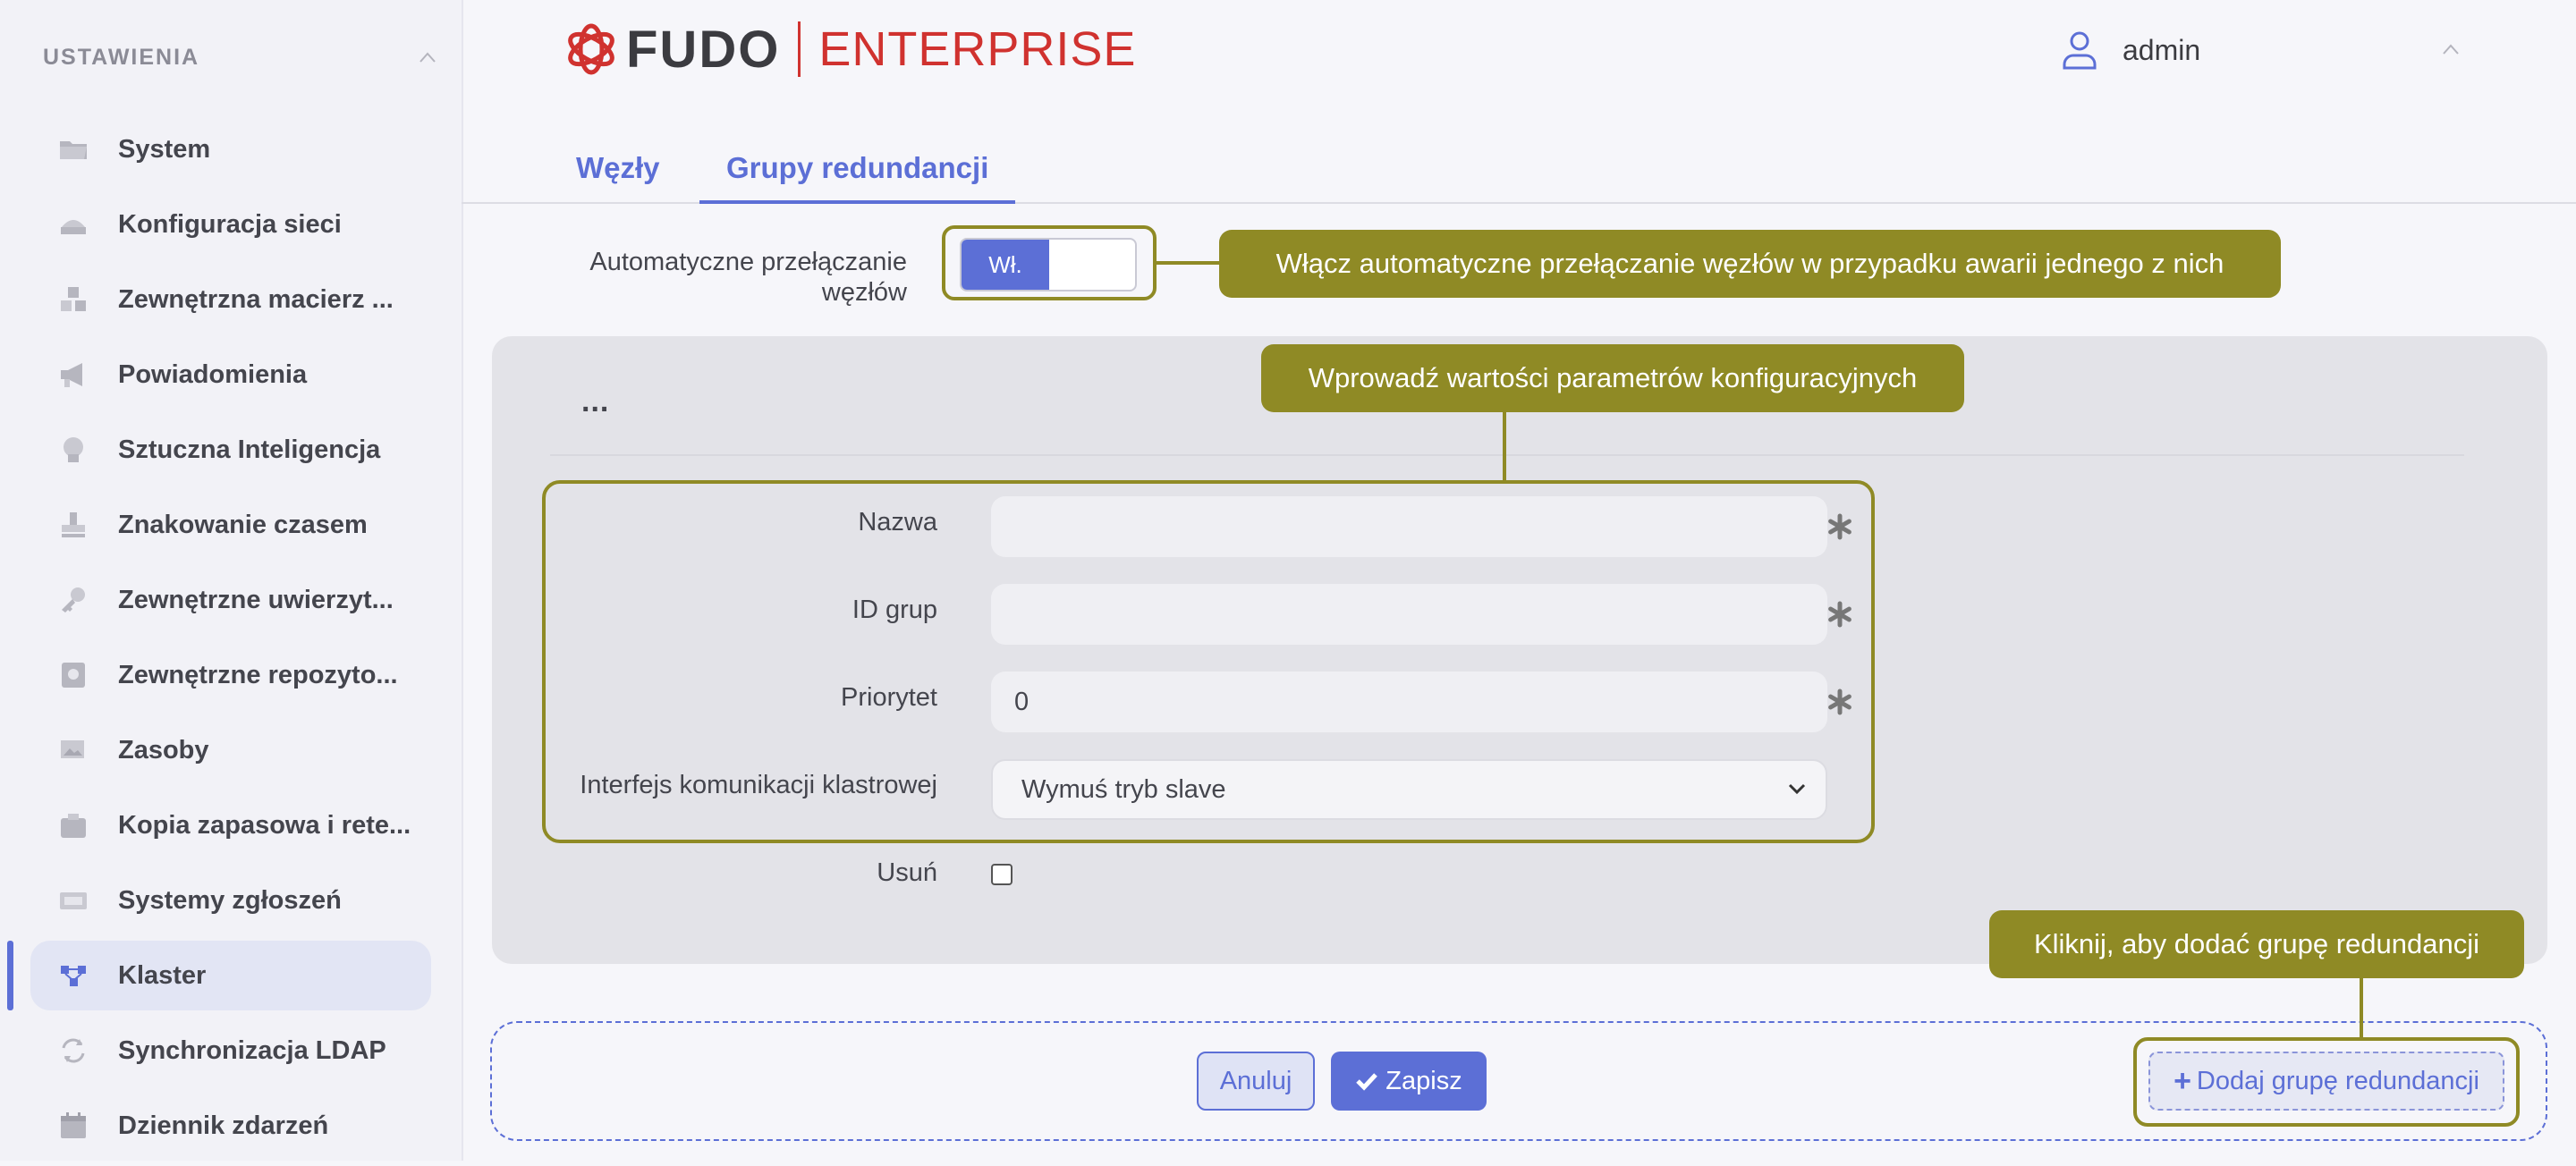 This screenshot has width=2576, height=1166. What do you see at coordinates (73, 149) in the screenshot?
I see `folder-icon` at bounding box center [73, 149].